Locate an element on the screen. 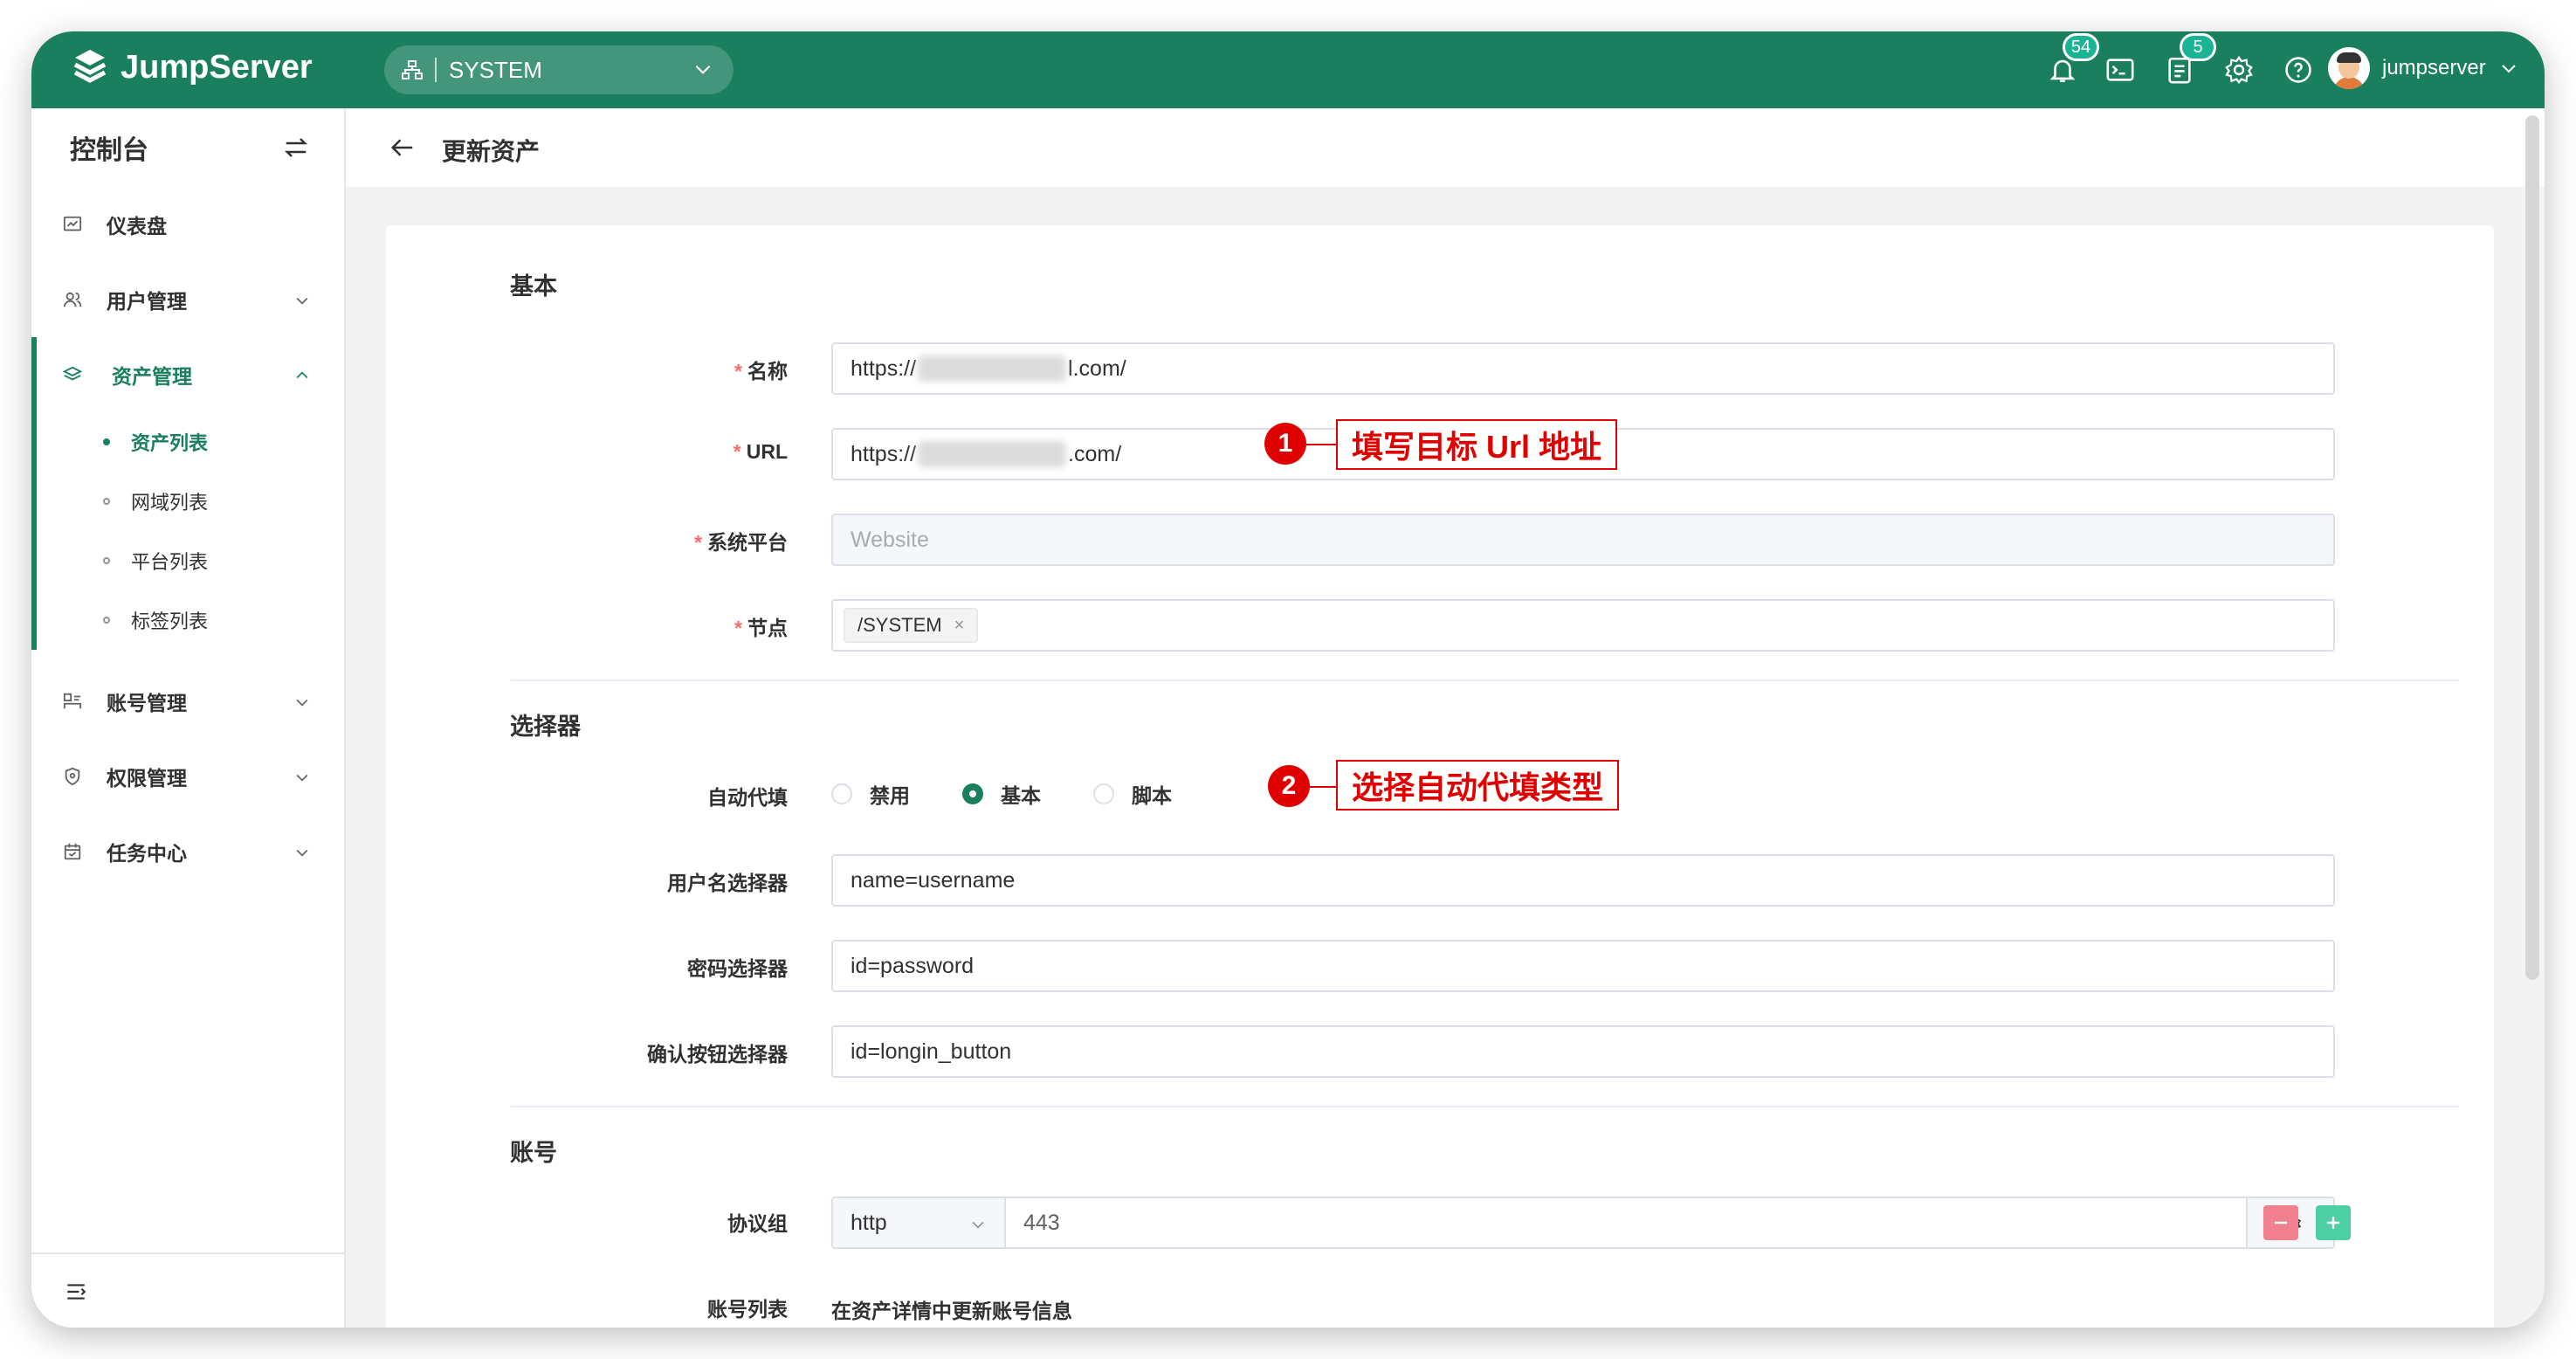 The image size is (2576, 1359). sidebar-subitem-label: 资产列表 is located at coordinates (170, 443).